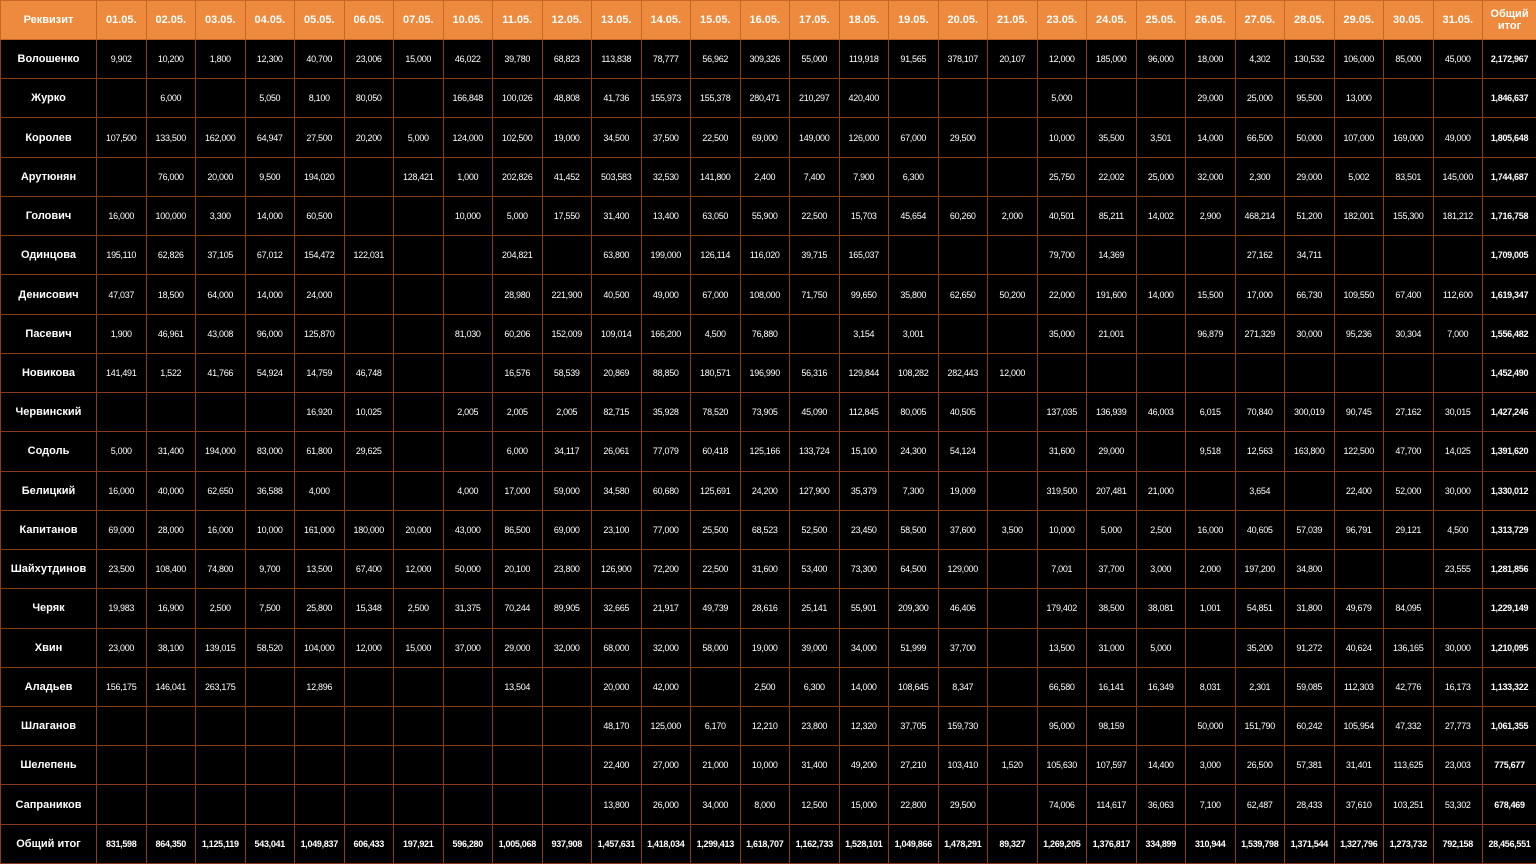 Image resolution: width=1536 pixels, height=864 pixels. I want to click on row-label: Червинский, so click(48, 412).